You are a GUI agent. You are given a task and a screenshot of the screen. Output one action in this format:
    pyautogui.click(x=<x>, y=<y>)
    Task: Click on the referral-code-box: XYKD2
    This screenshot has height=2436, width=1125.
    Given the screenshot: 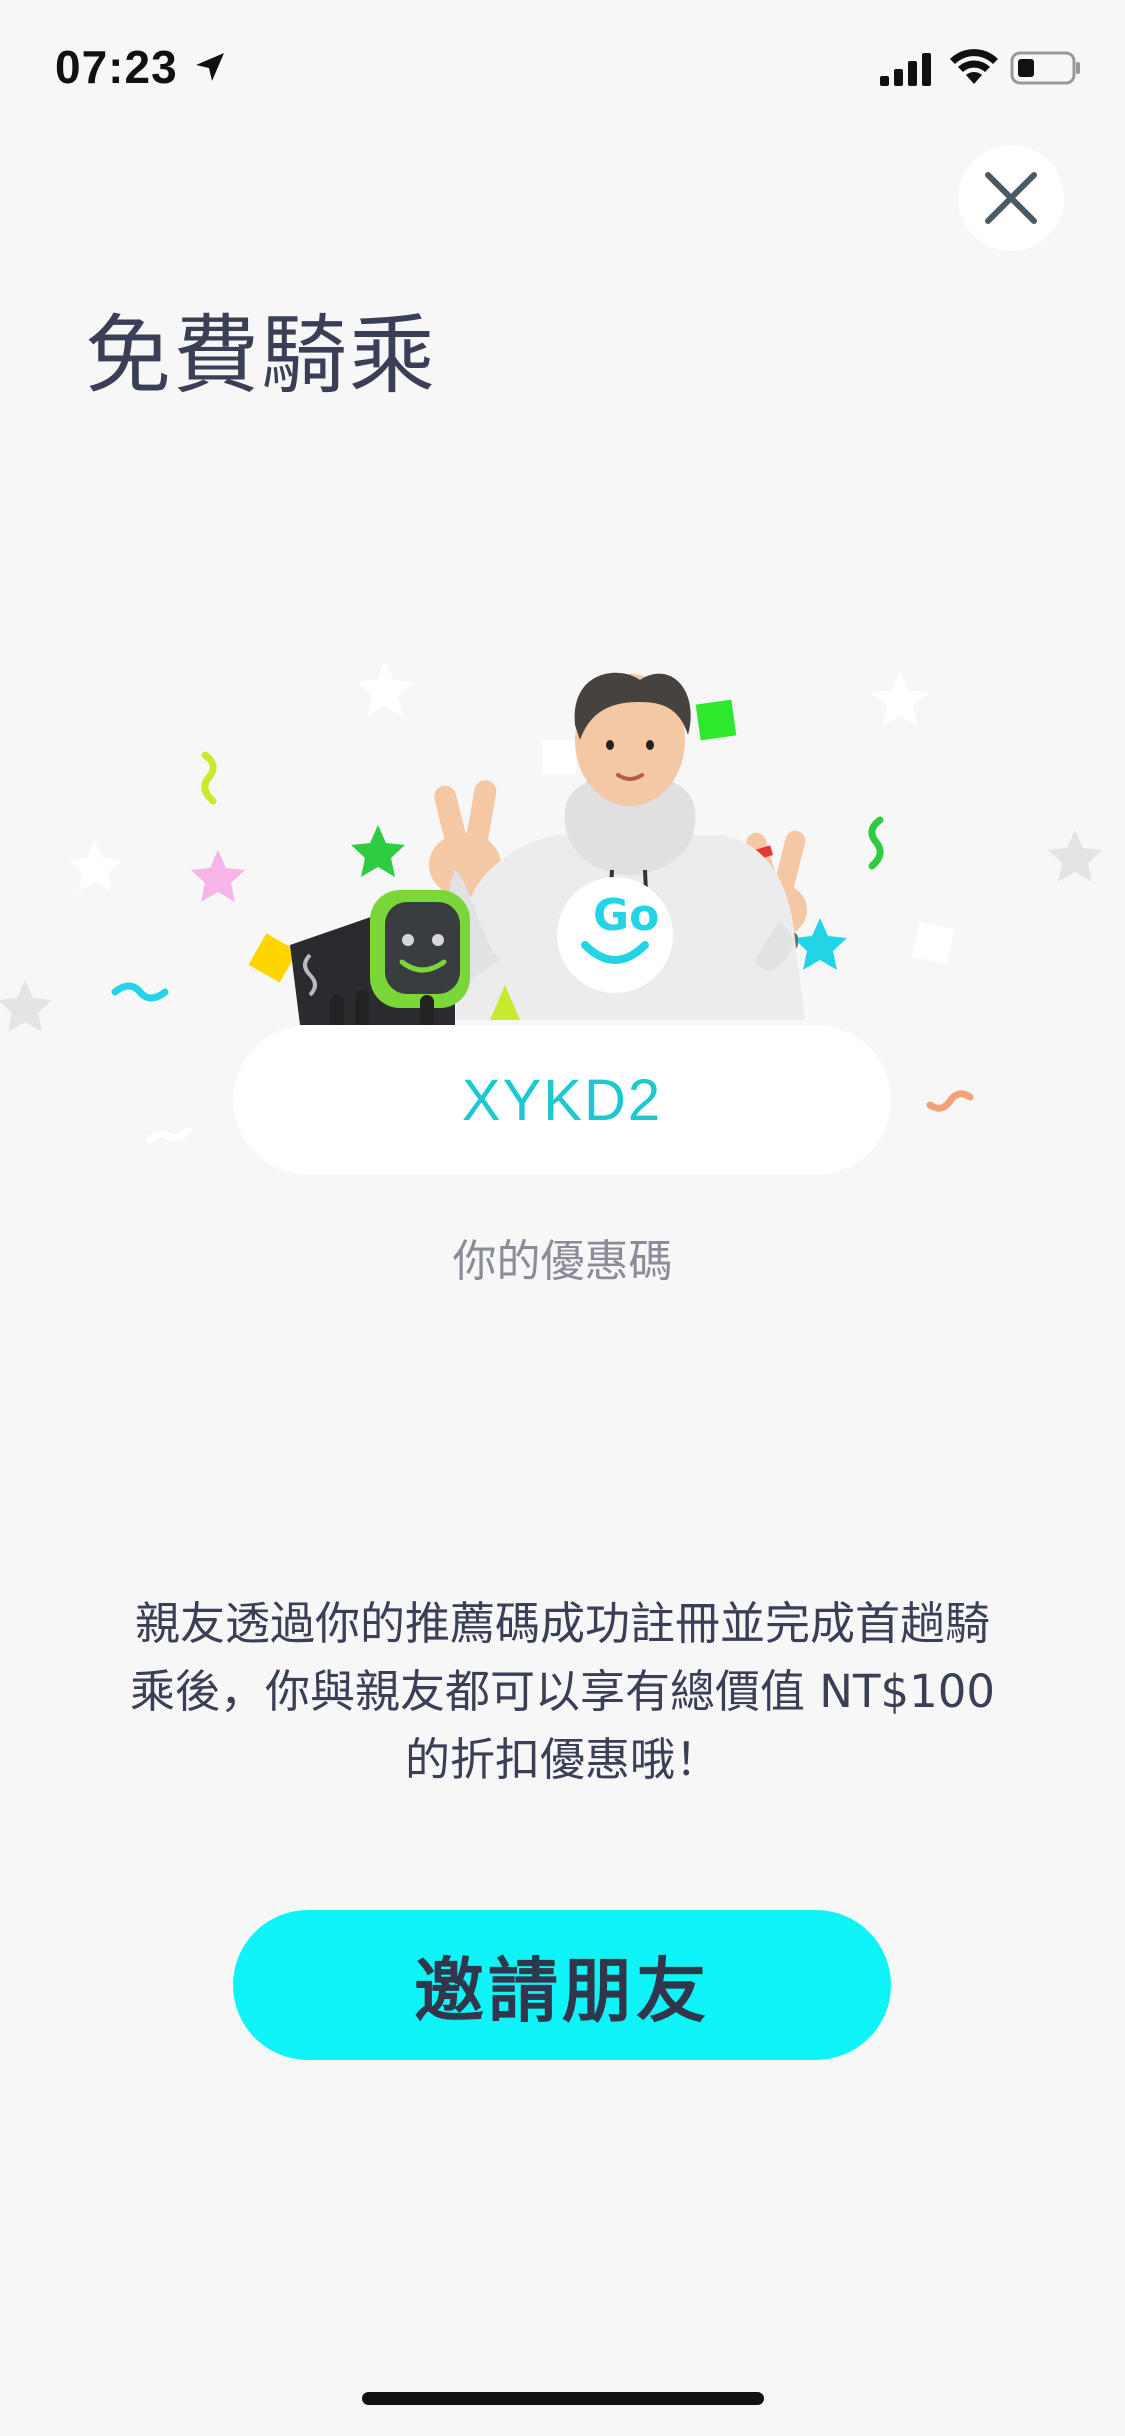 What is the action you would take?
    pyautogui.click(x=562, y=1100)
    